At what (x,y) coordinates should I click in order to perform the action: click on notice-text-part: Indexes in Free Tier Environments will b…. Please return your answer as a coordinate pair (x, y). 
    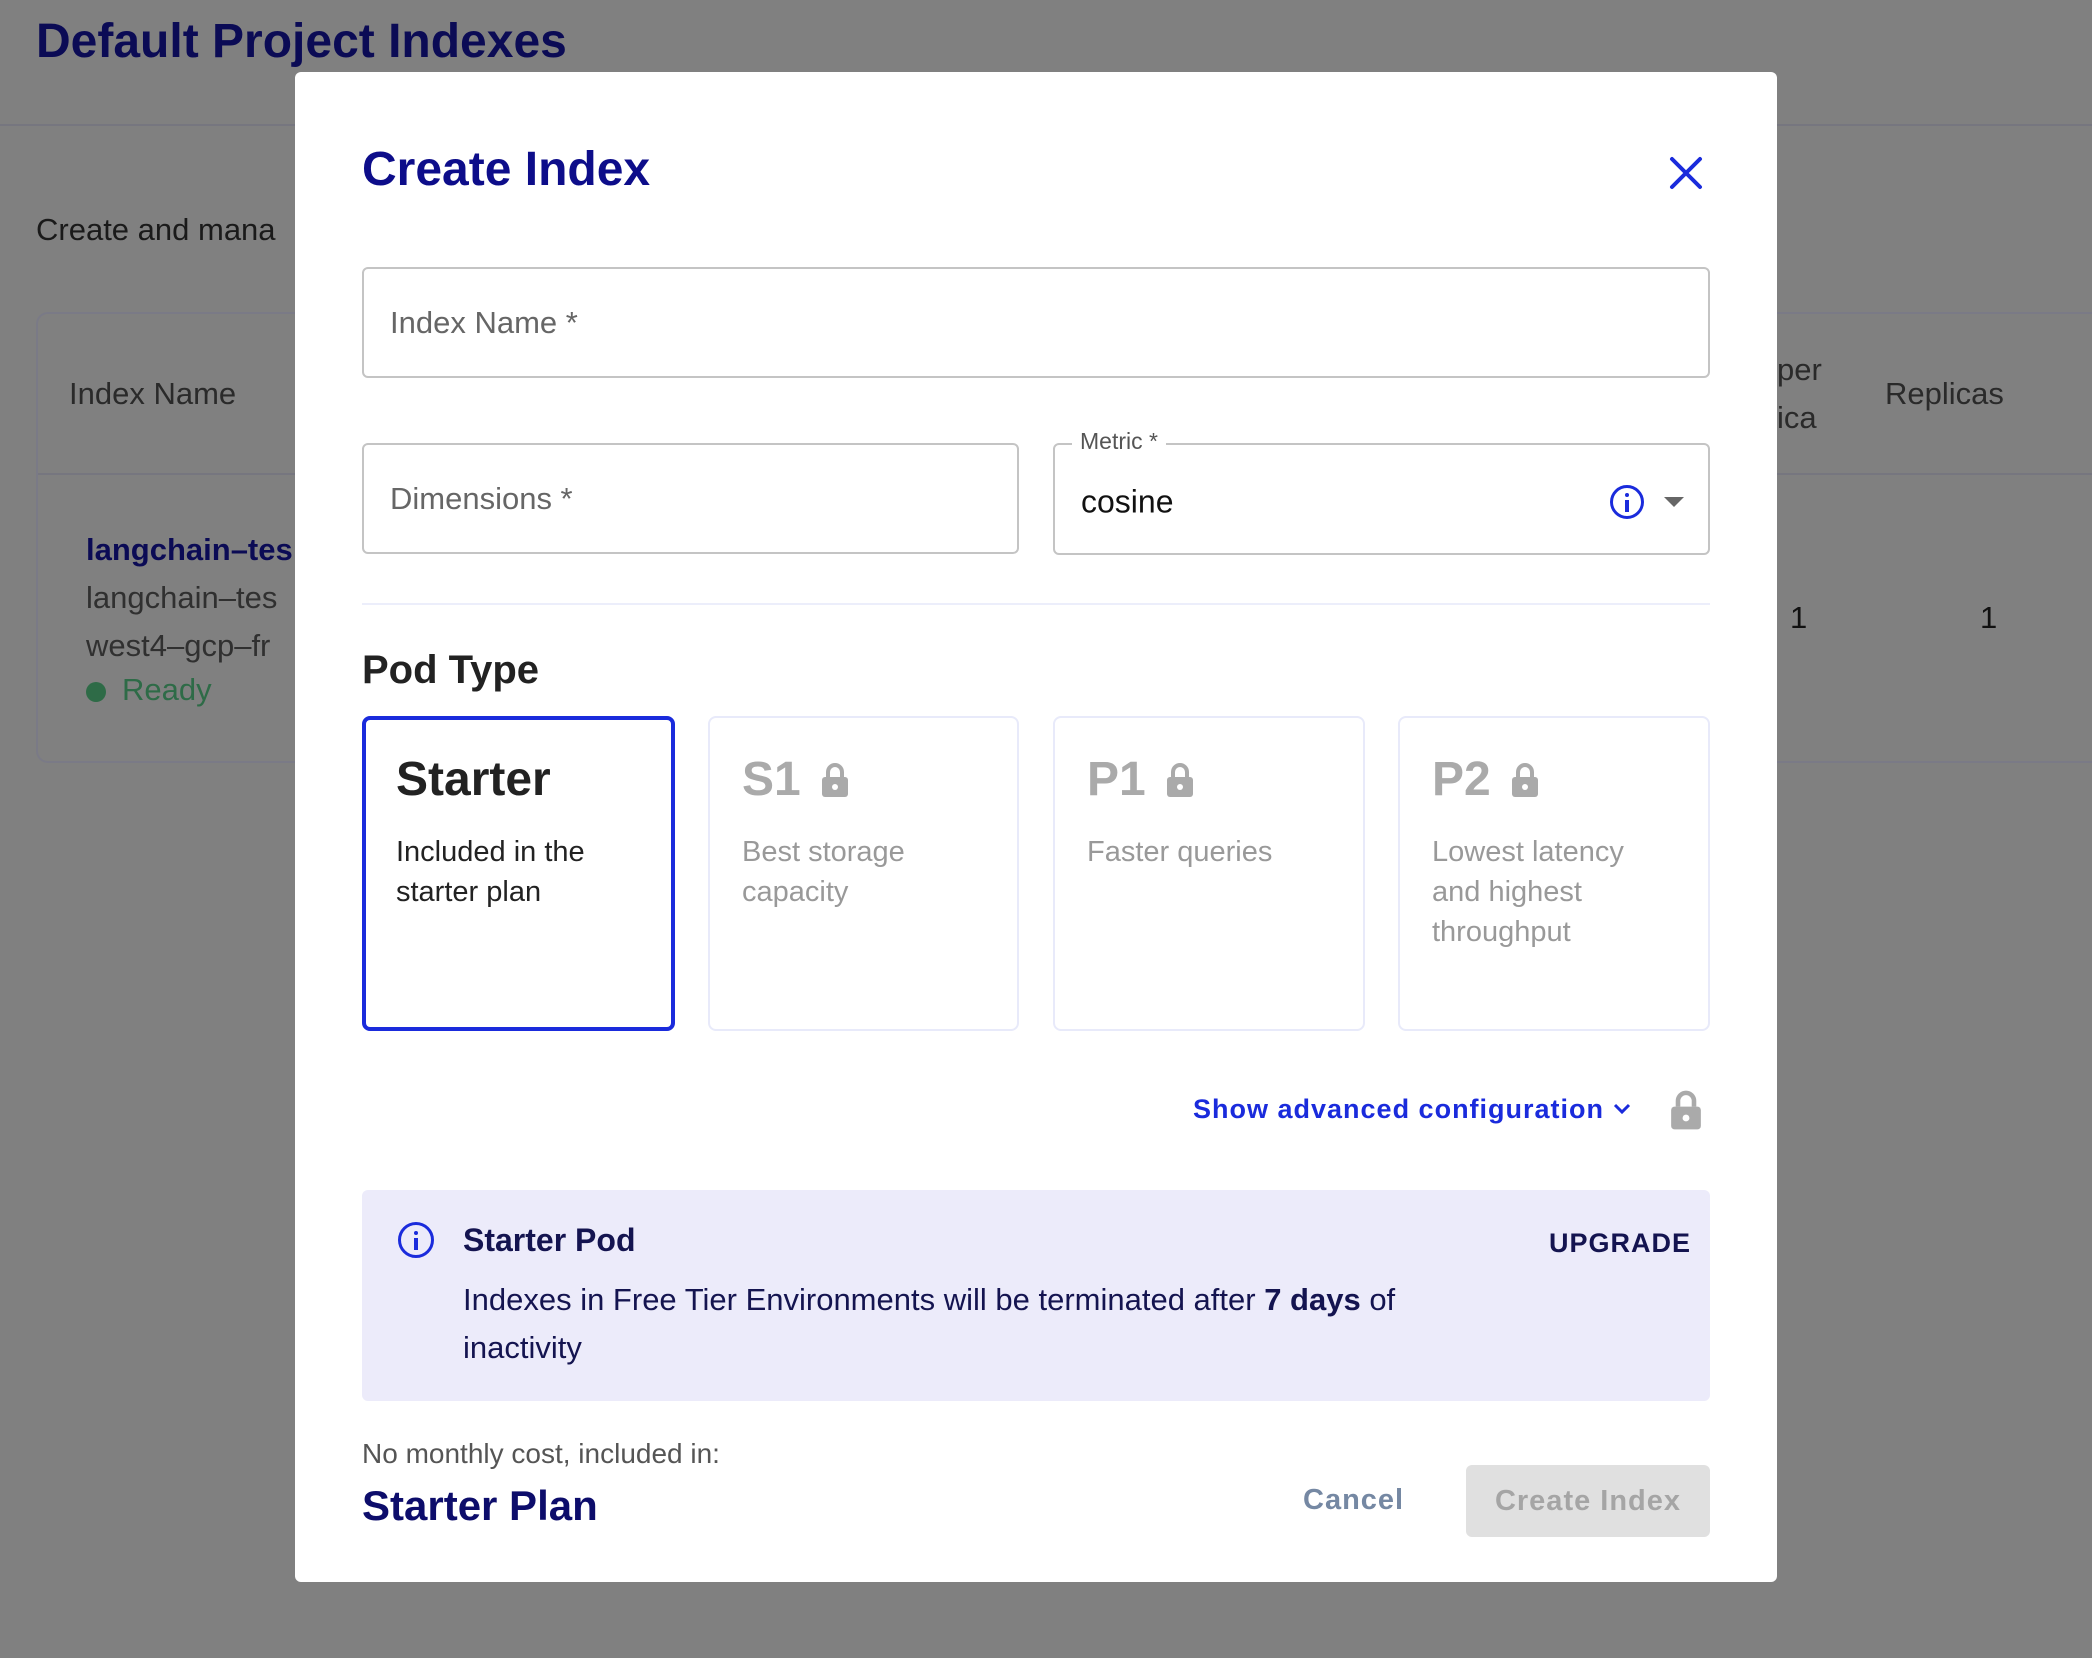
    Looking at the image, I should click on (864, 1299).